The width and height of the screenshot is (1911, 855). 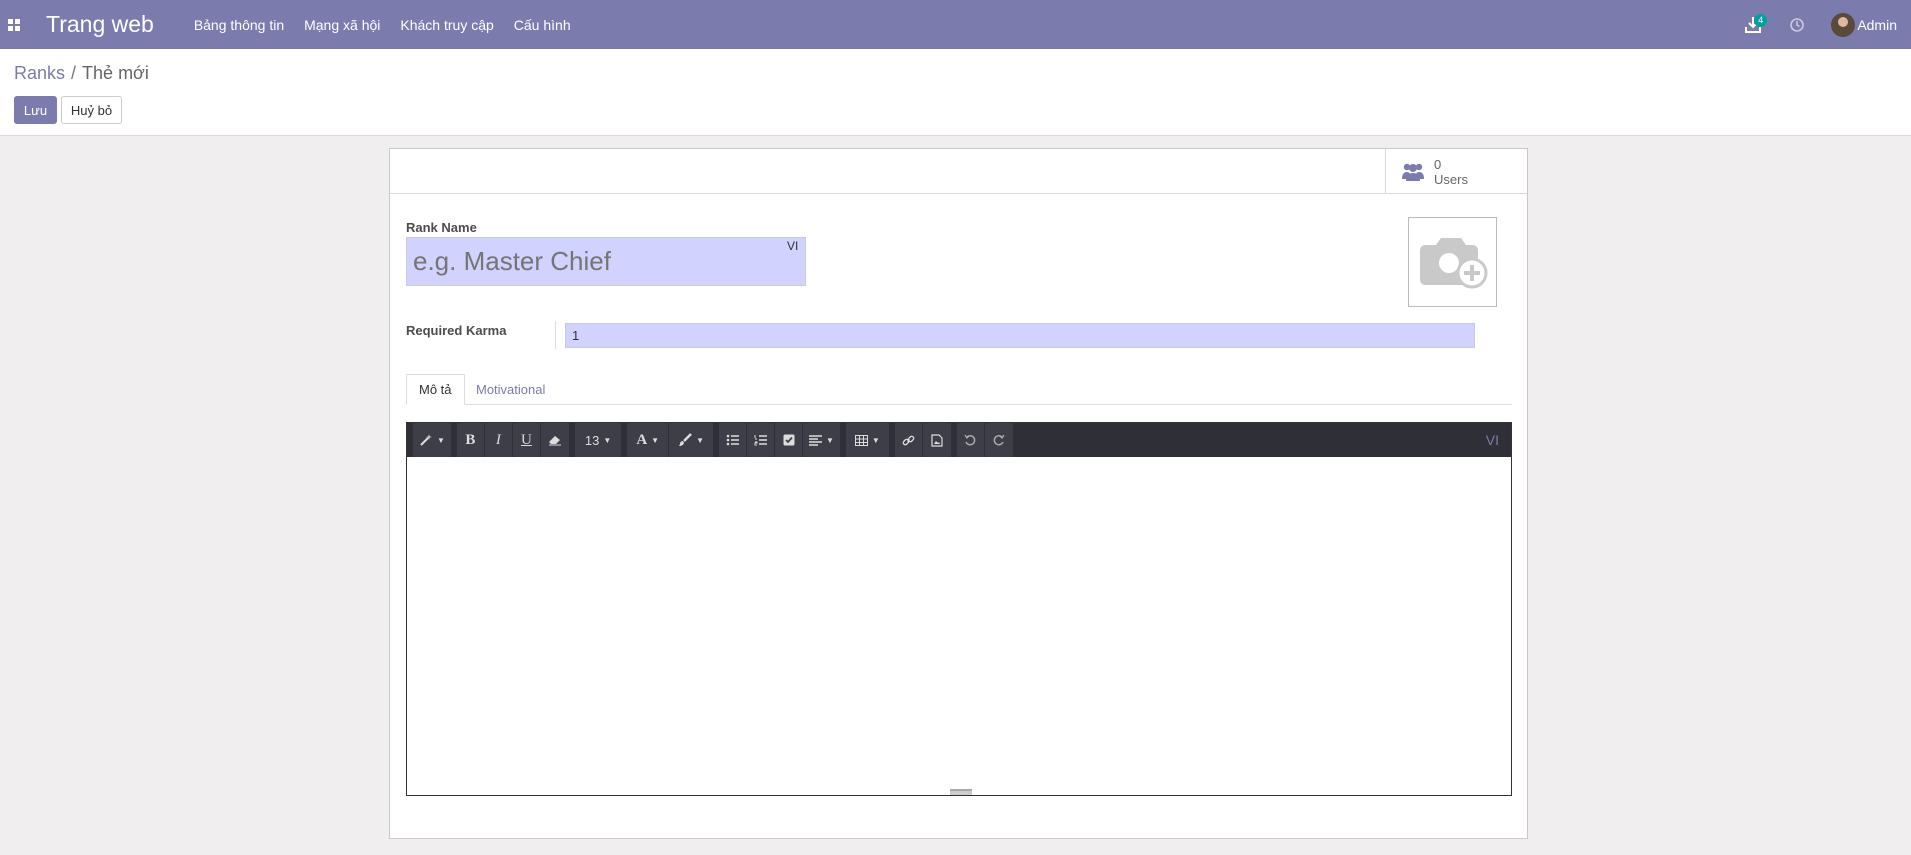 I want to click on menu-item-social: Mạng xã hội, so click(x=342, y=25).